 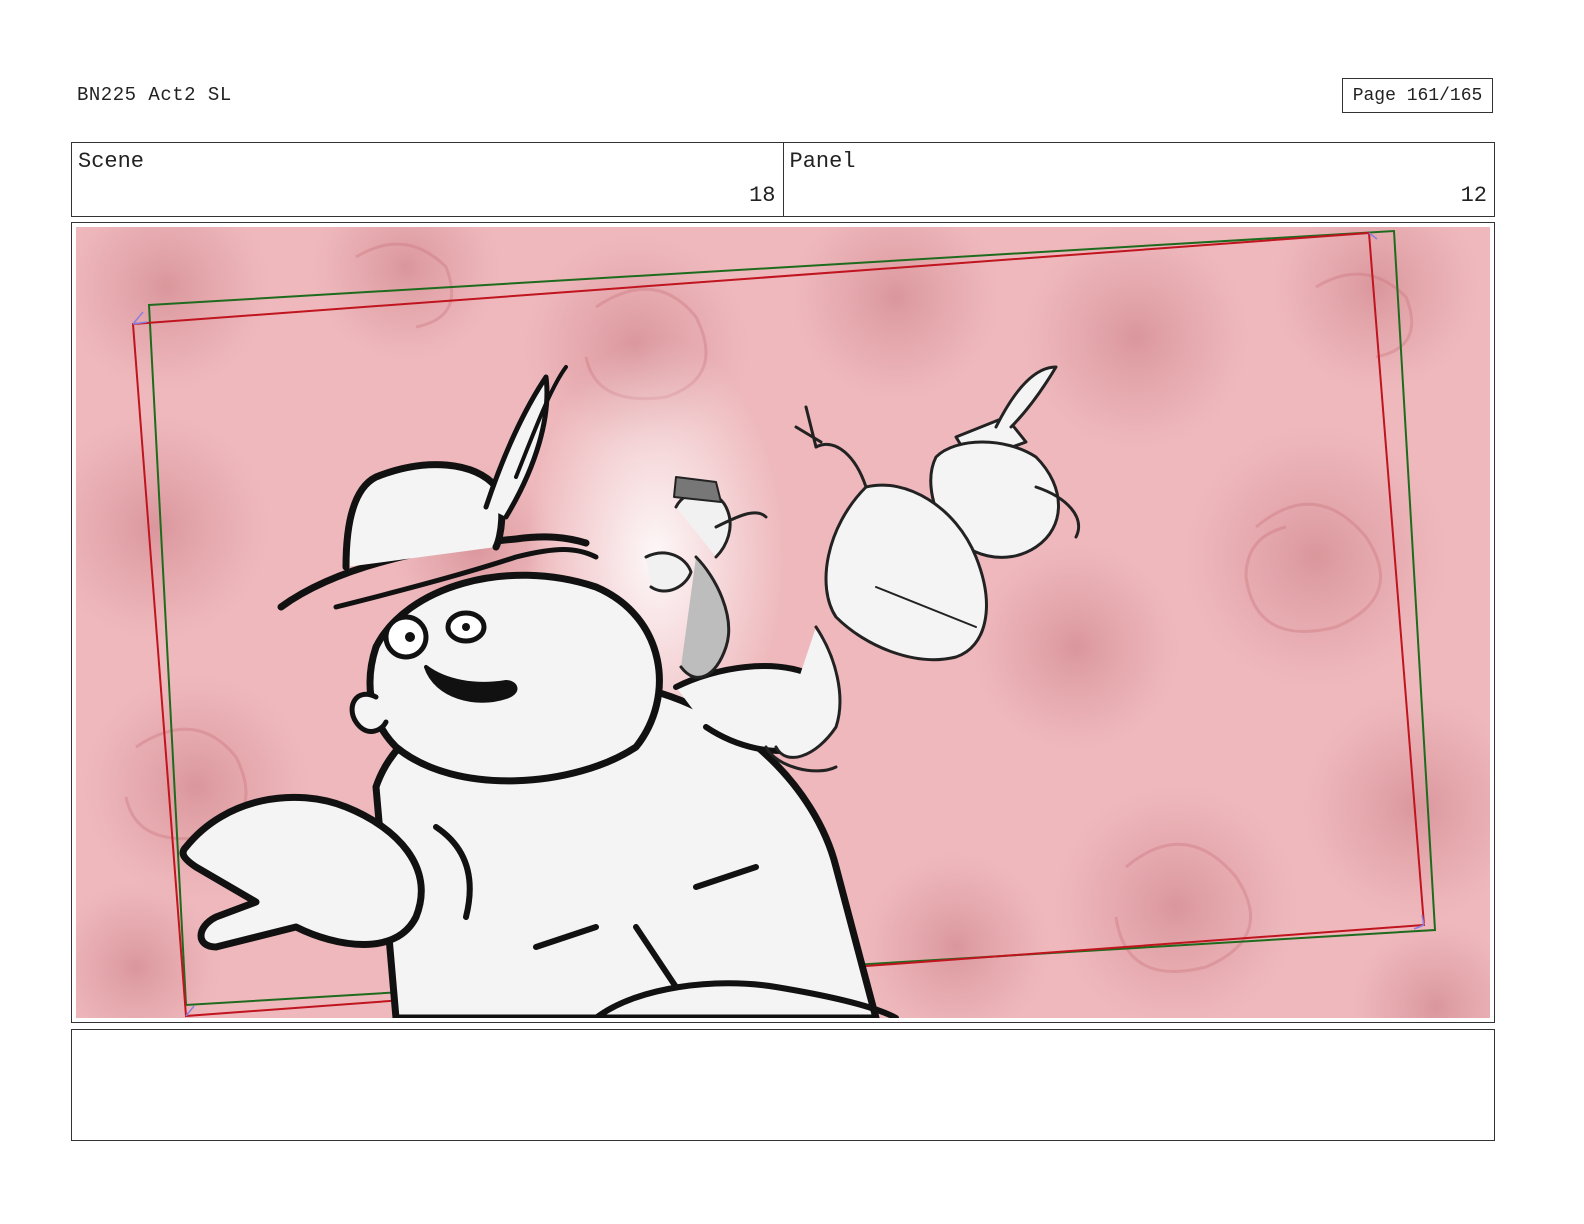 What do you see at coordinates (1473, 195) in the screenshot?
I see `panel-number: 12` at bounding box center [1473, 195].